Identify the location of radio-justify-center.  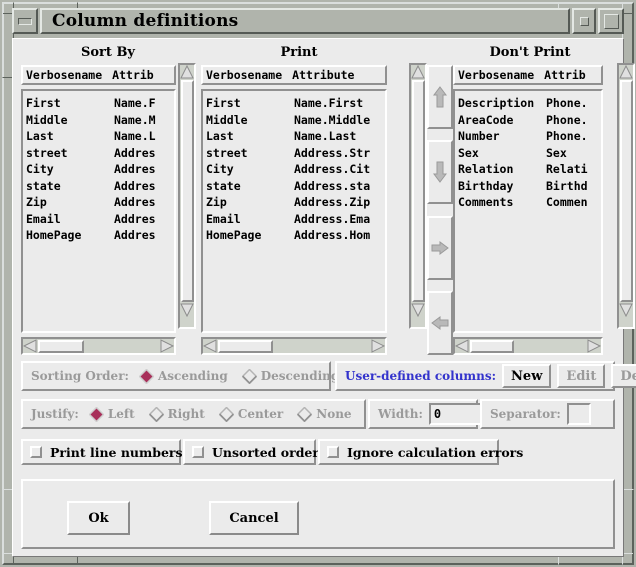
(226, 414).